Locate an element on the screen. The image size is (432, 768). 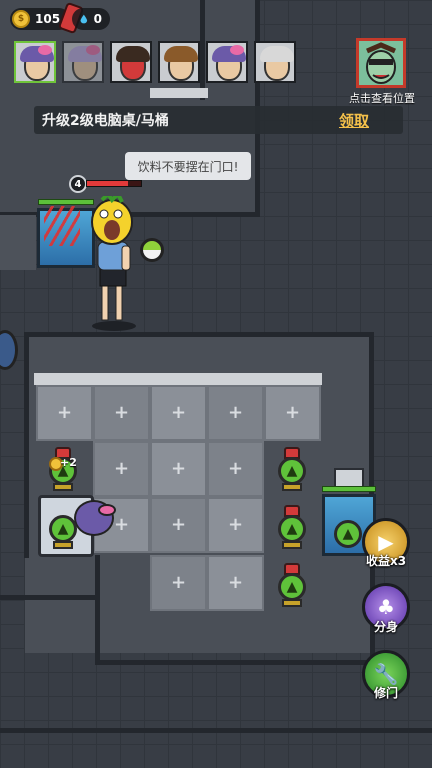
upgrade-count-label: +2 is located at coordinates (68, 462).